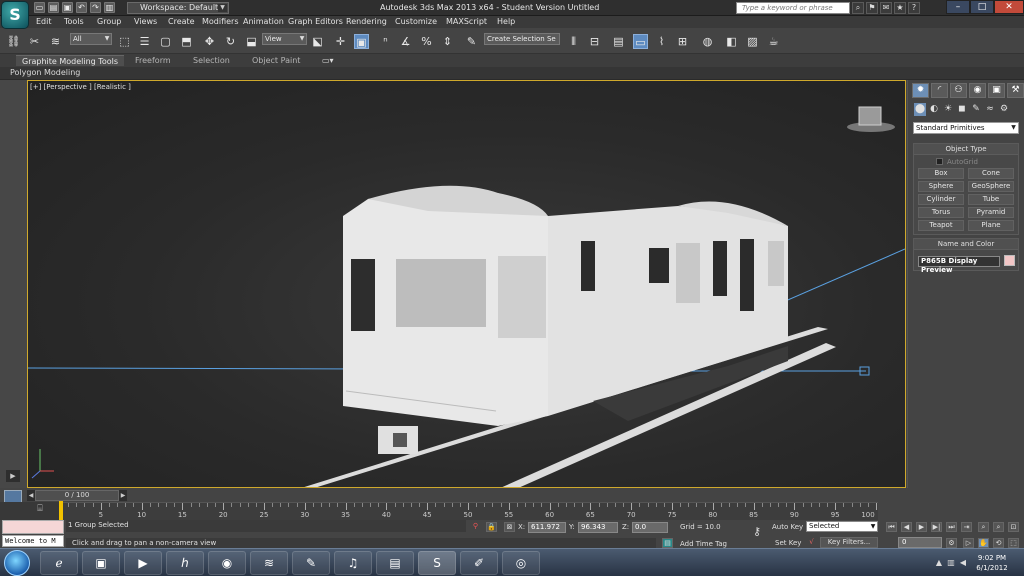 The height and width of the screenshot is (576, 1024). Describe the element at coordinates (15, 15) in the screenshot. I see `application-button: S` at that location.